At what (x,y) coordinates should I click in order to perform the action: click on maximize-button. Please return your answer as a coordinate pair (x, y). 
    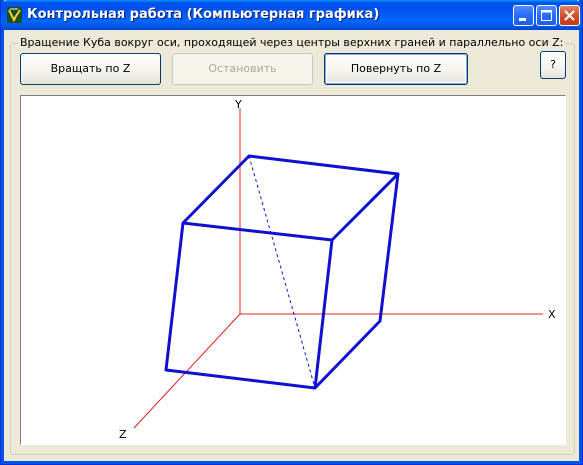
    Looking at the image, I should click on (546, 15).